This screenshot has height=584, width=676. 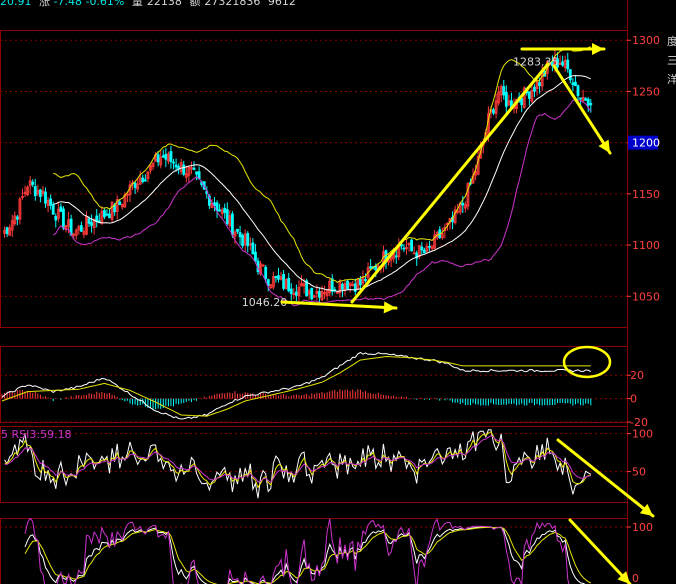 I want to click on bottom-arrow-shaft, so click(x=339, y=305).